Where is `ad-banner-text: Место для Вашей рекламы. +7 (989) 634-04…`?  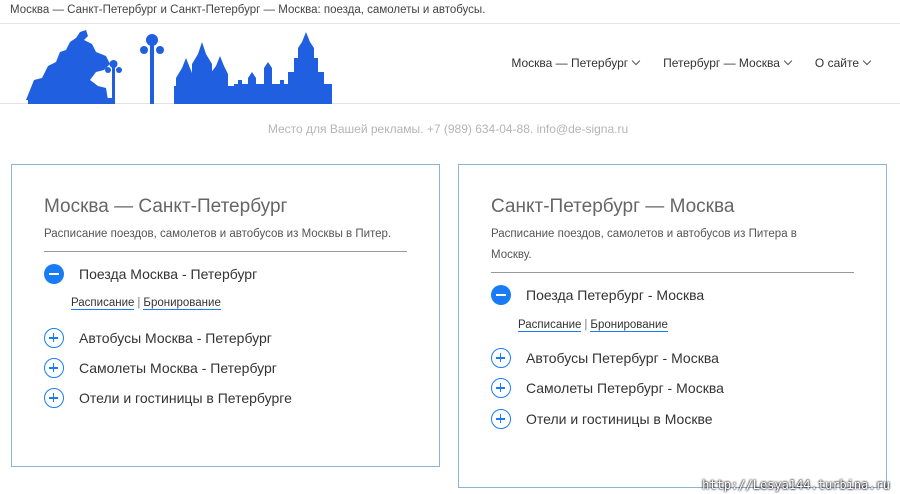
ad-banner-text: Место для Вашей рекламы. +7 (989) 634-04… is located at coordinates (448, 129).